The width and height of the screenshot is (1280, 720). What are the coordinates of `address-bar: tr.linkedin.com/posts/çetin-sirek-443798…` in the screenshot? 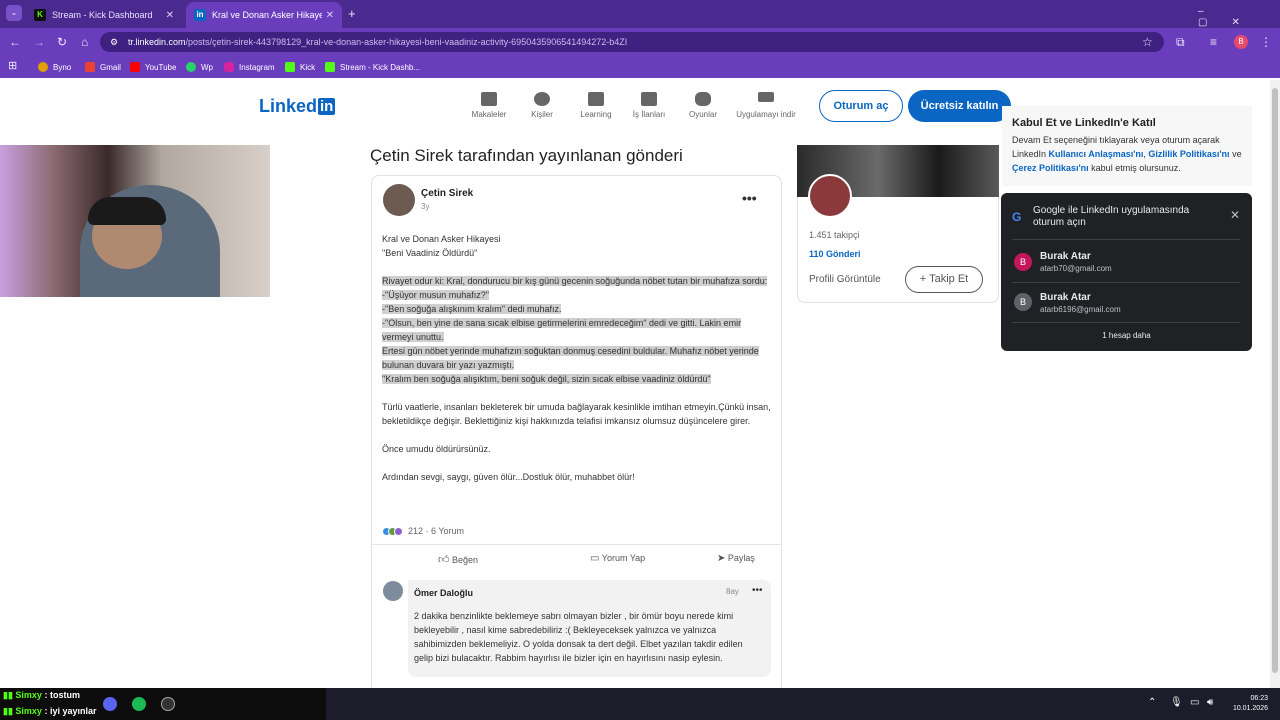 It's located at (632, 42).